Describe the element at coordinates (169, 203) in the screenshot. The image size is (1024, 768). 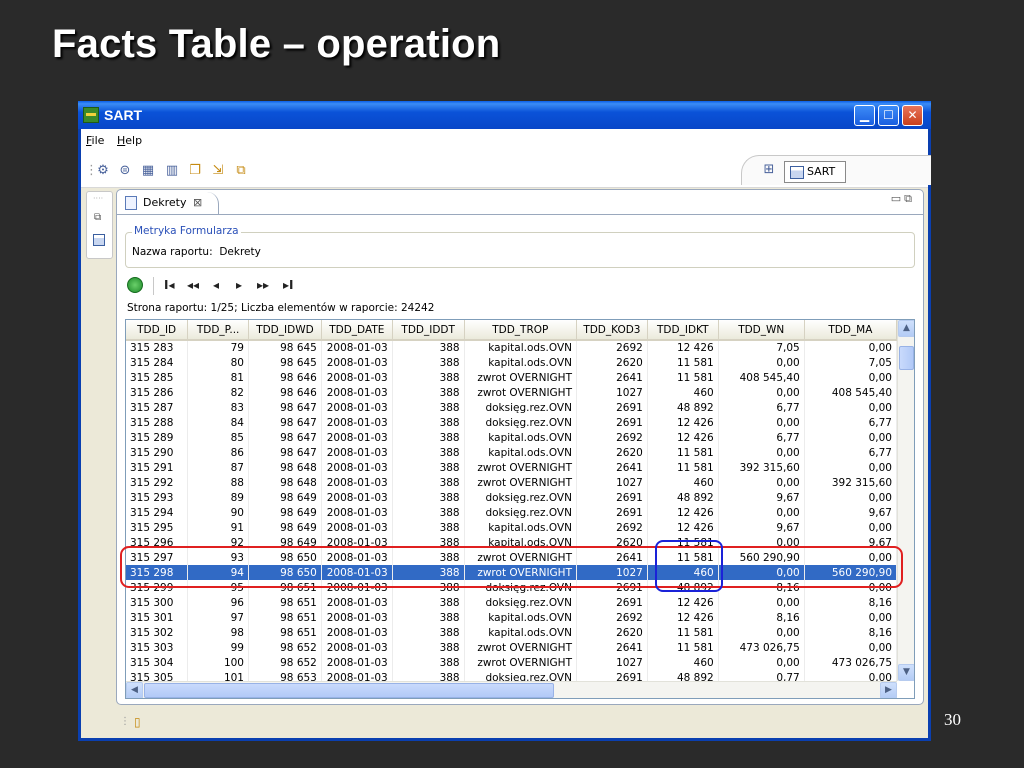
I see `tab-dekrety: Dekrety ⊠` at that location.